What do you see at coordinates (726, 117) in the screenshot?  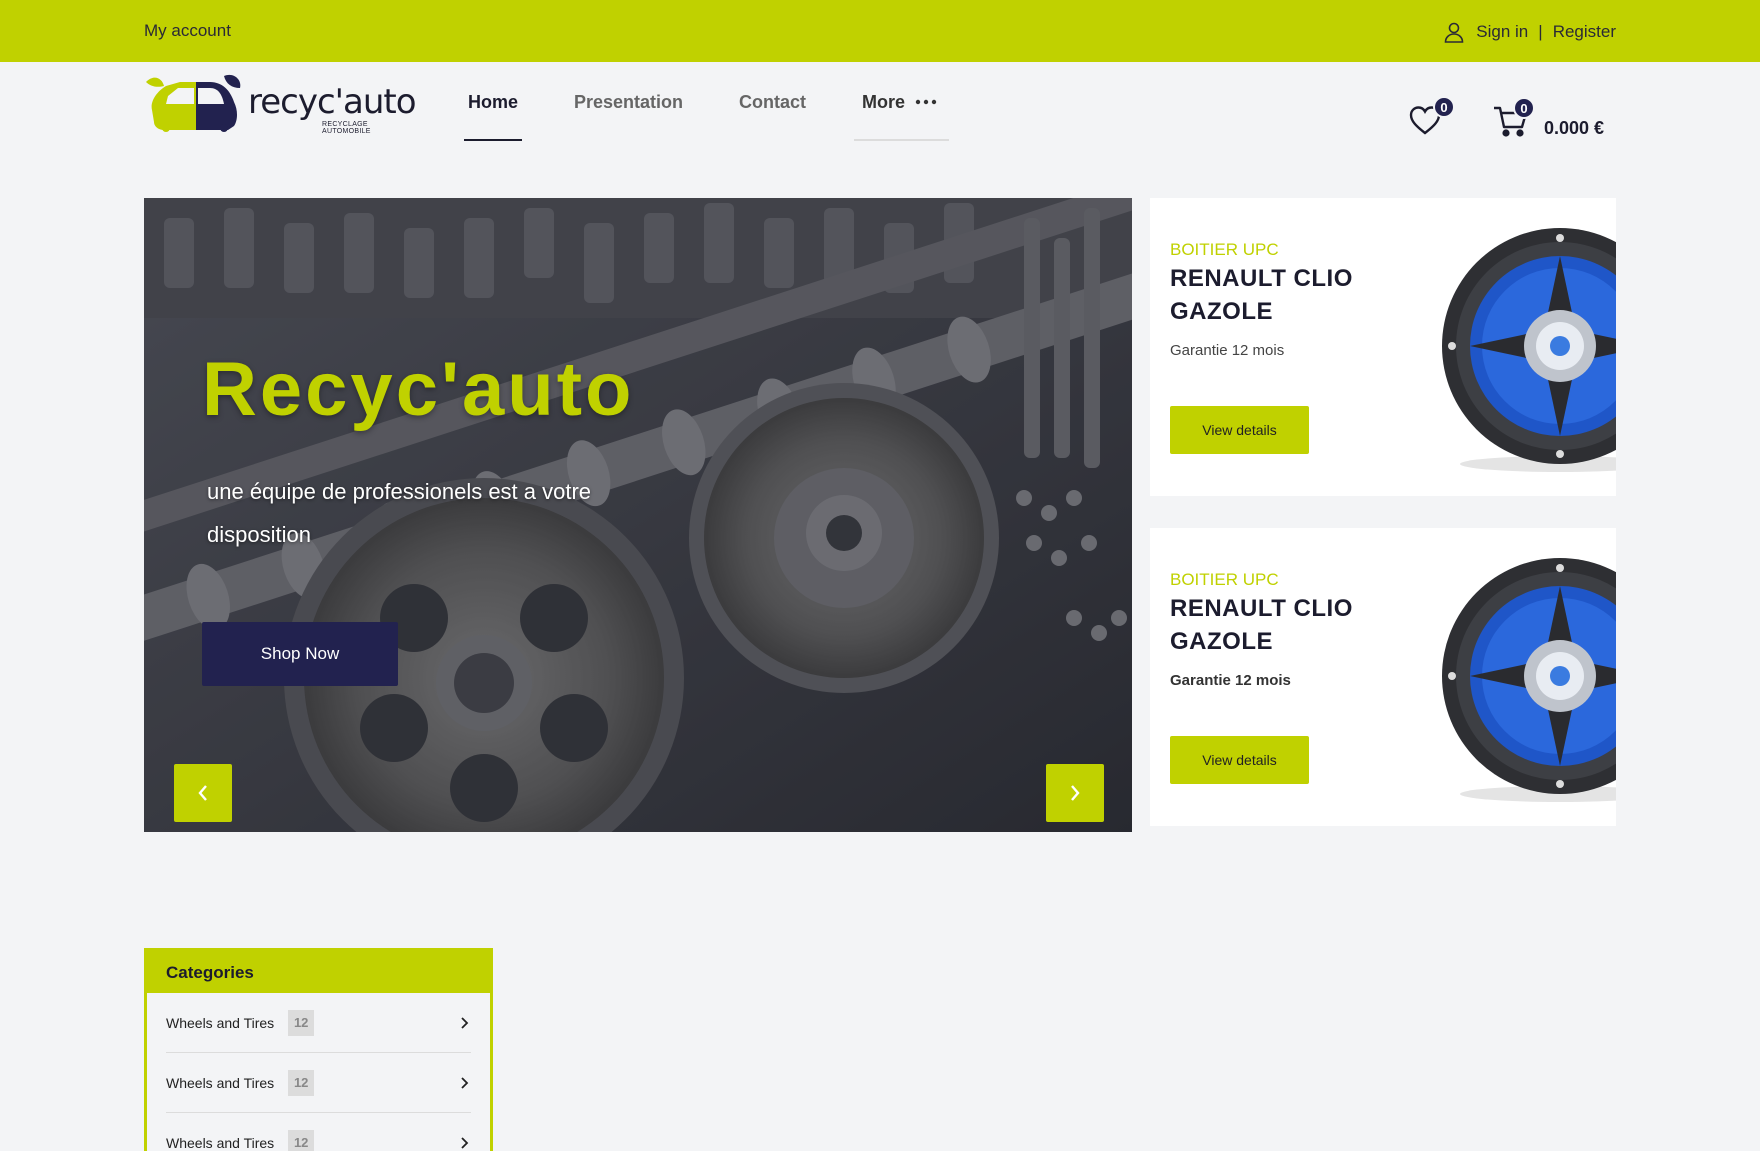 I see `main-nav: Home Presentation Contact More` at bounding box center [726, 117].